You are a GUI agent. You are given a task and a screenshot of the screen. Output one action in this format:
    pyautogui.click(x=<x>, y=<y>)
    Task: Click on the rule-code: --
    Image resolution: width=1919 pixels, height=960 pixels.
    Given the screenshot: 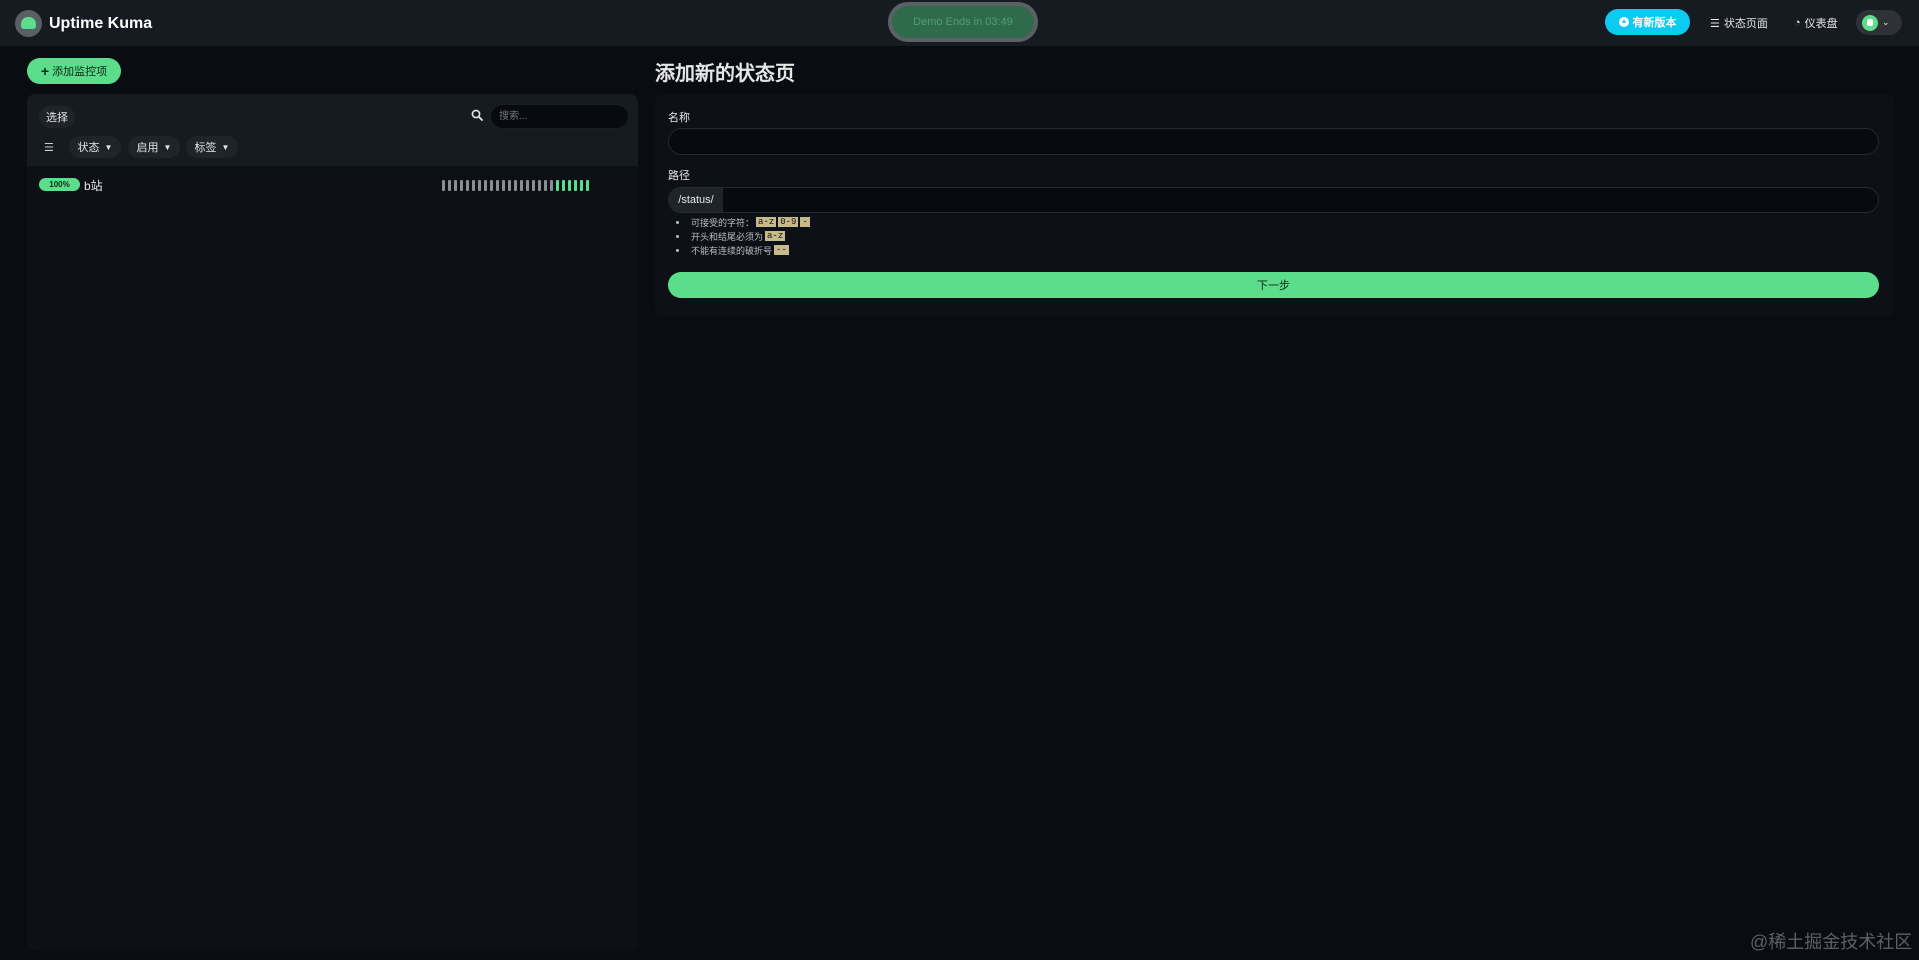 What is the action you would take?
    pyautogui.click(x=781, y=250)
    